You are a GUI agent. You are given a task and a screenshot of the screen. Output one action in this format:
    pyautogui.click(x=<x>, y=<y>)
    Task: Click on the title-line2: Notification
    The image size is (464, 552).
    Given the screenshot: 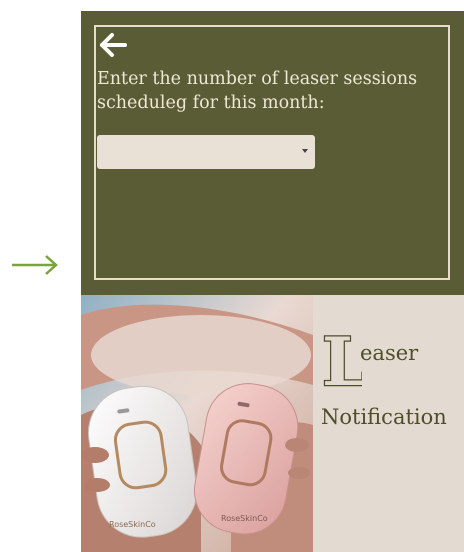 What is the action you would take?
    pyautogui.click(x=384, y=417)
    